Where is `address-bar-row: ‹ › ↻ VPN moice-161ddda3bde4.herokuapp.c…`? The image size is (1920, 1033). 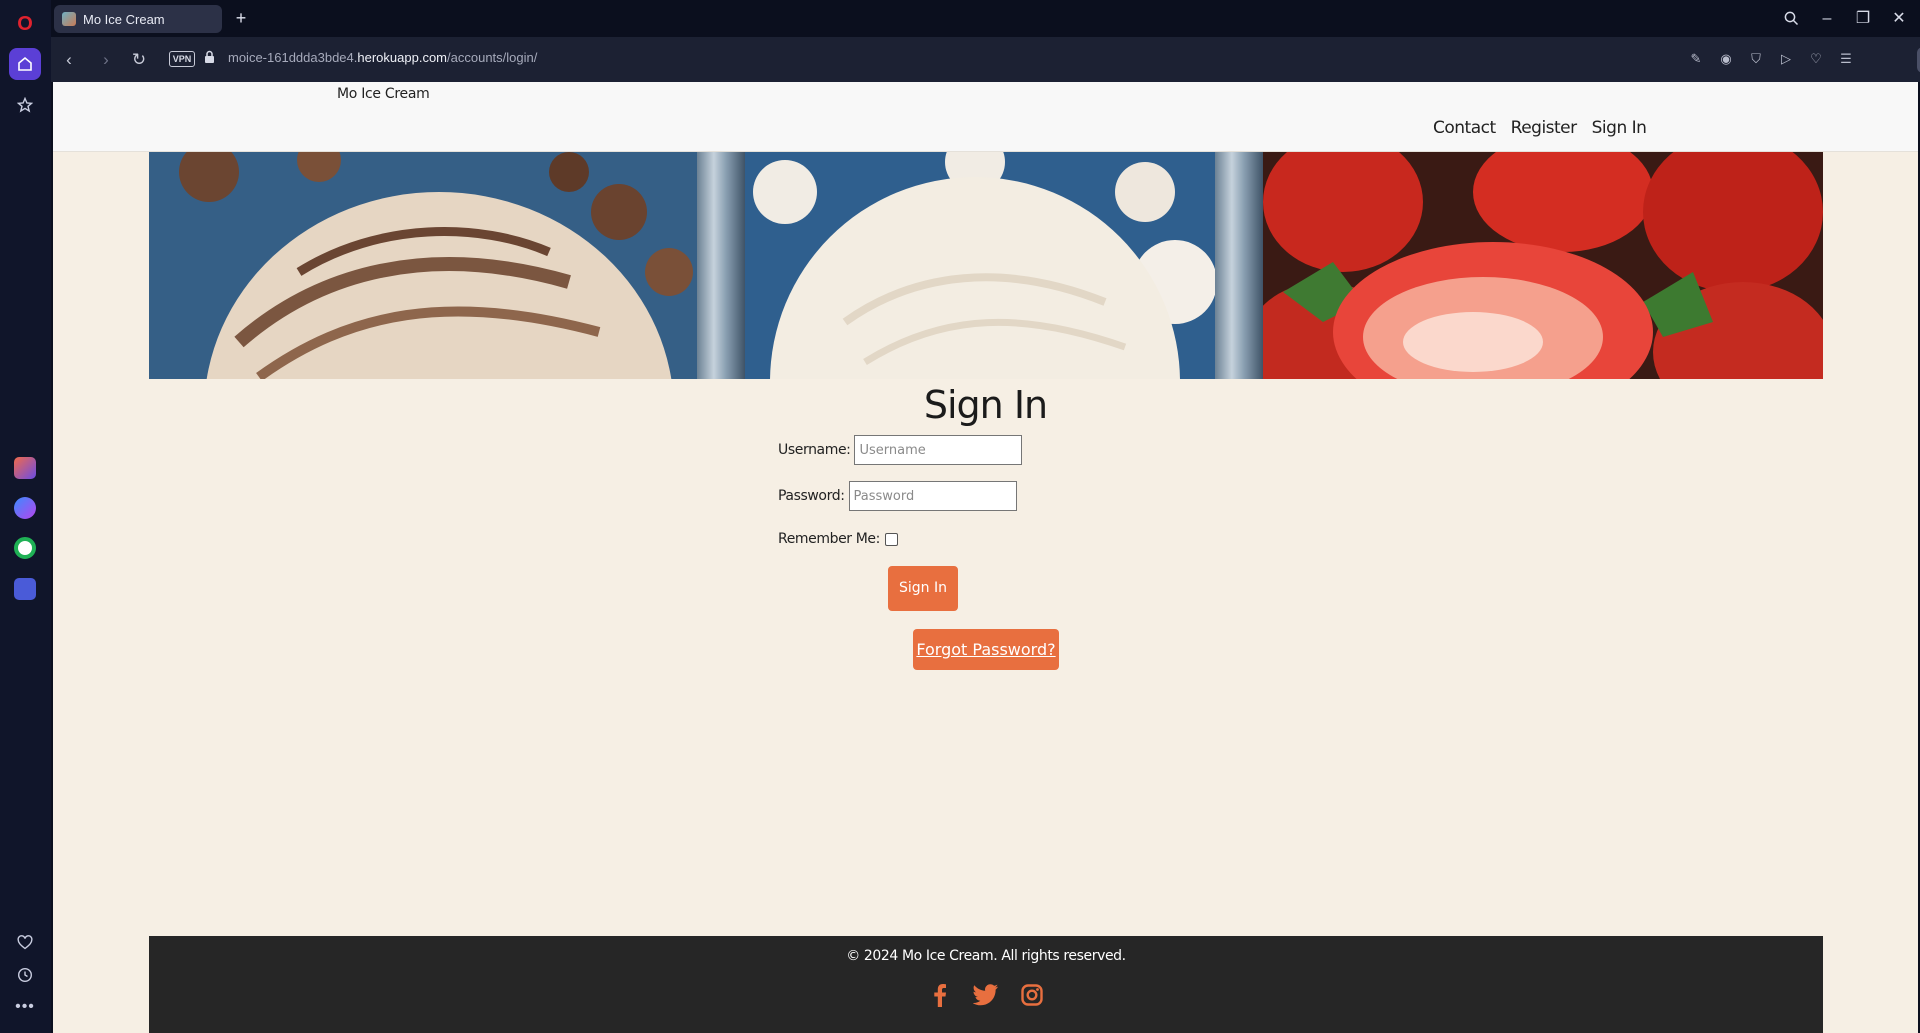
address-bar-row: ‹ › ↻ VPN moice-161ddda3bde4.herokuapp.c… is located at coordinates (985, 59).